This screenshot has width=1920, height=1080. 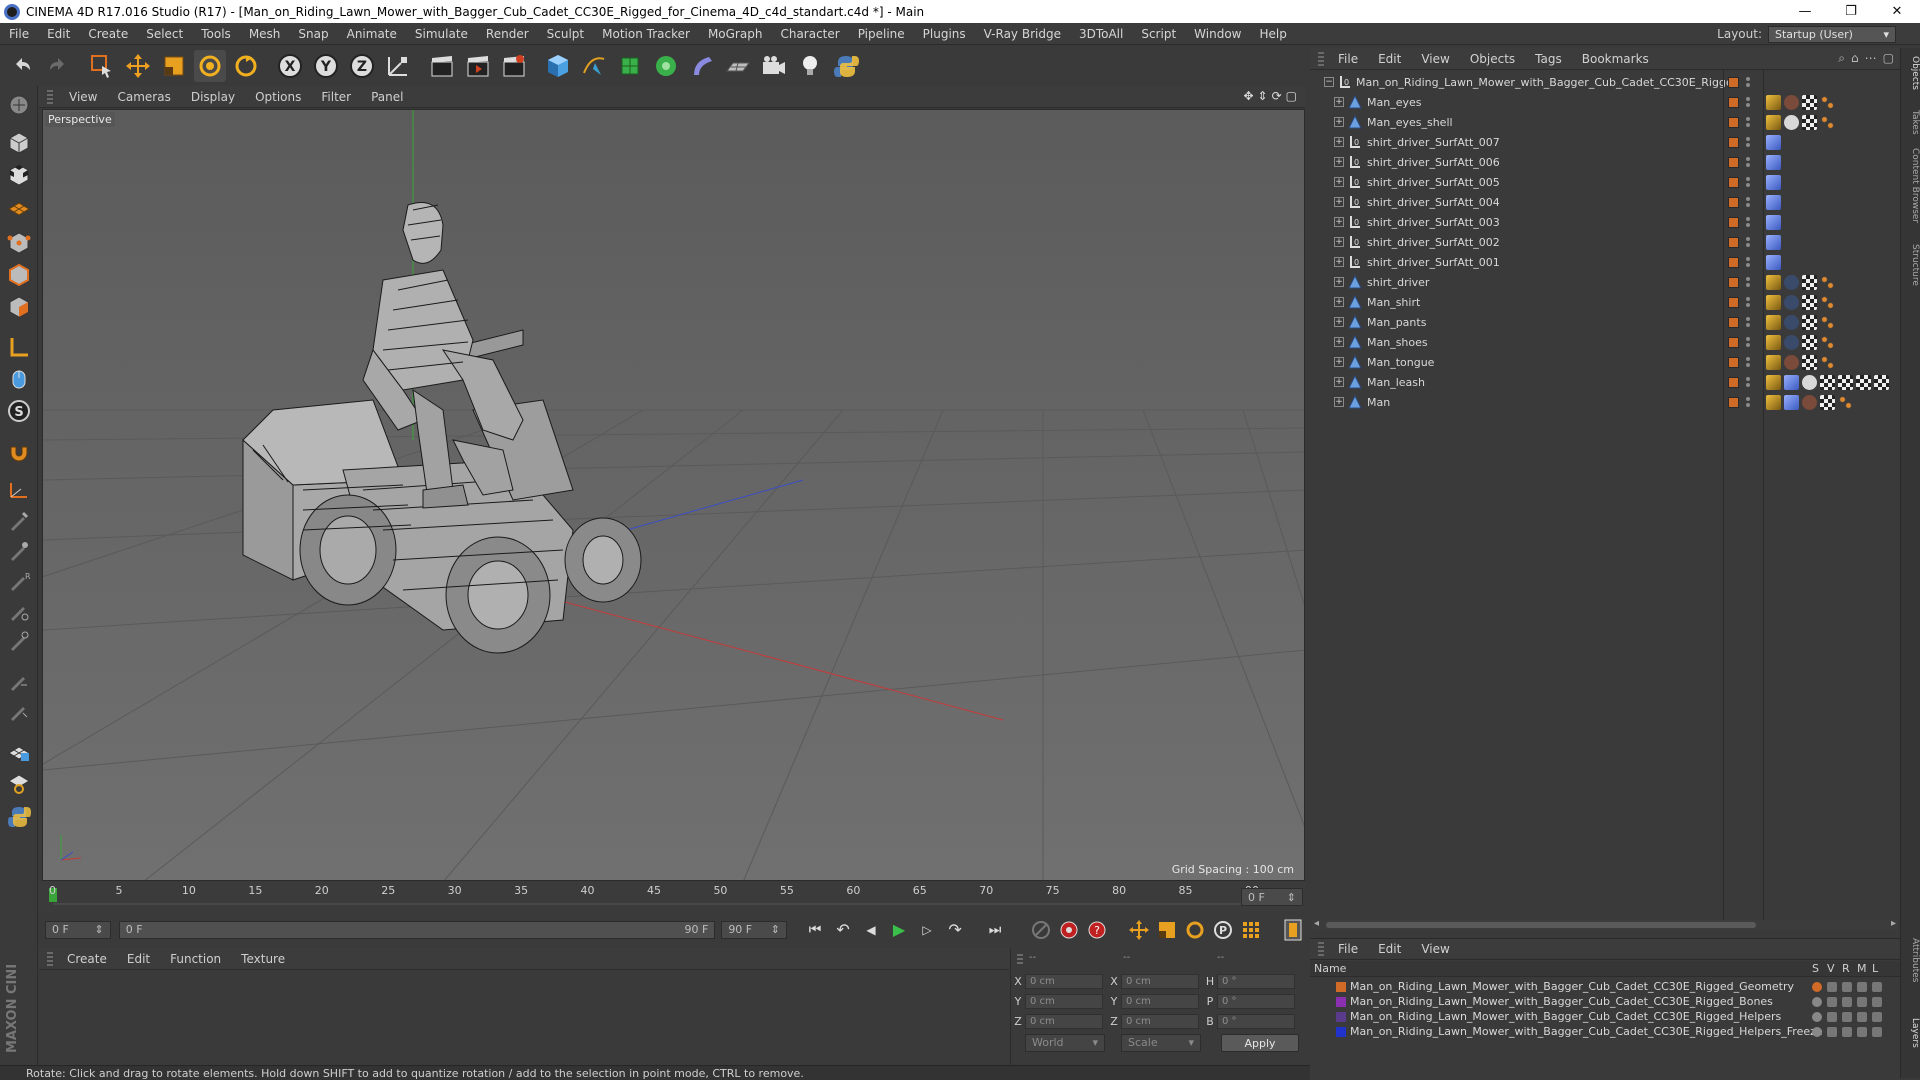 What do you see at coordinates (815, 930) in the screenshot?
I see `goto-start-button: ⏮` at bounding box center [815, 930].